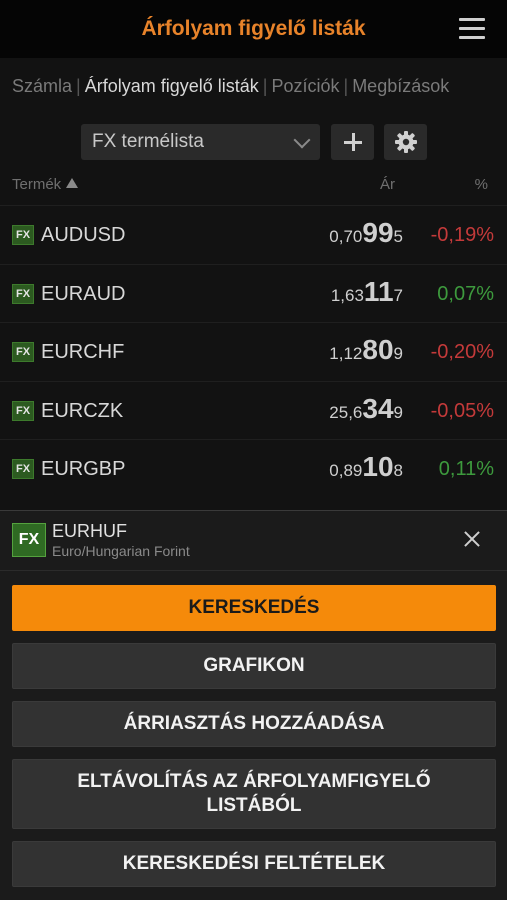 The height and width of the screenshot is (900, 507). I want to click on row-price: 0,89108, so click(366, 467).